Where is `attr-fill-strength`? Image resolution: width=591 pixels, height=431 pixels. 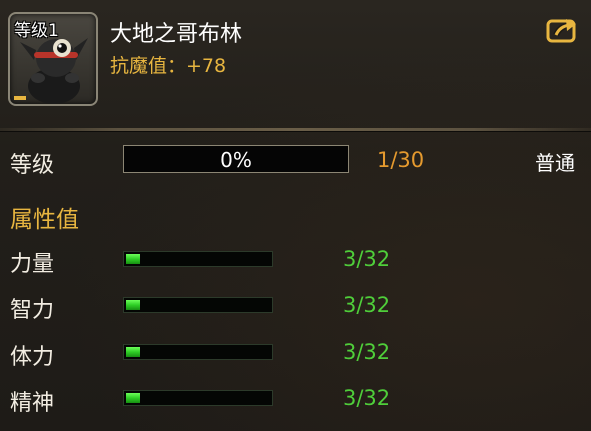 attr-fill-strength is located at coordinates (133, 259).